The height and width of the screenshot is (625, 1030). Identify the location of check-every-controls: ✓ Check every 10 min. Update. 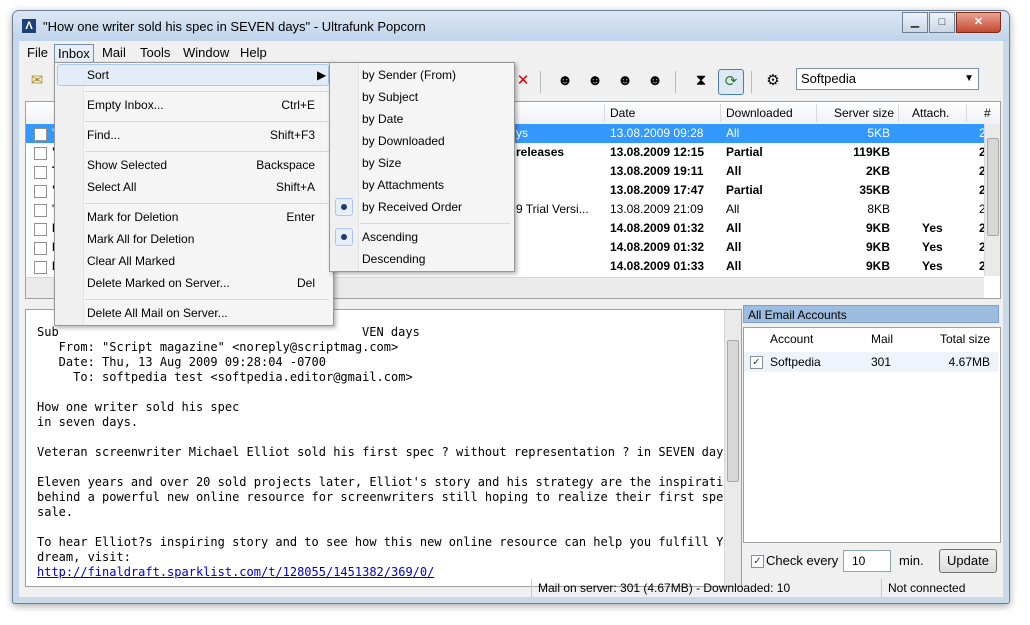
(876, 563).